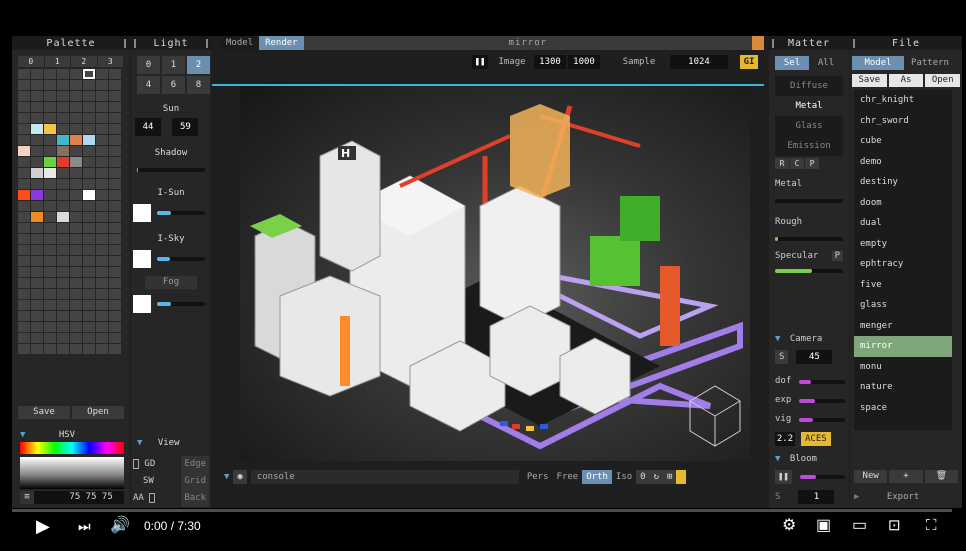  Describe the element at coordinates (906, 80) in the screenshot. I see `file-save-as-button: As` at that location.